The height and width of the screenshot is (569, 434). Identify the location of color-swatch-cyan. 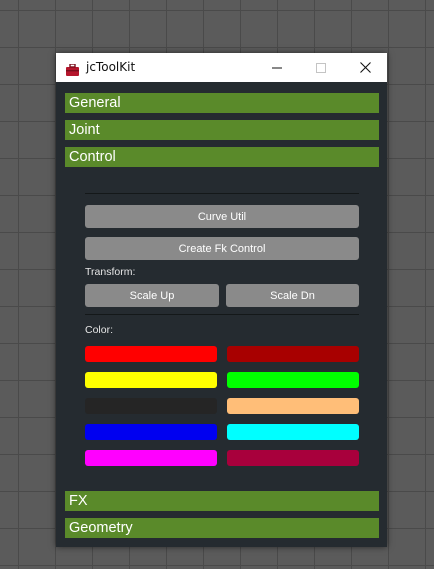
(293, 432).